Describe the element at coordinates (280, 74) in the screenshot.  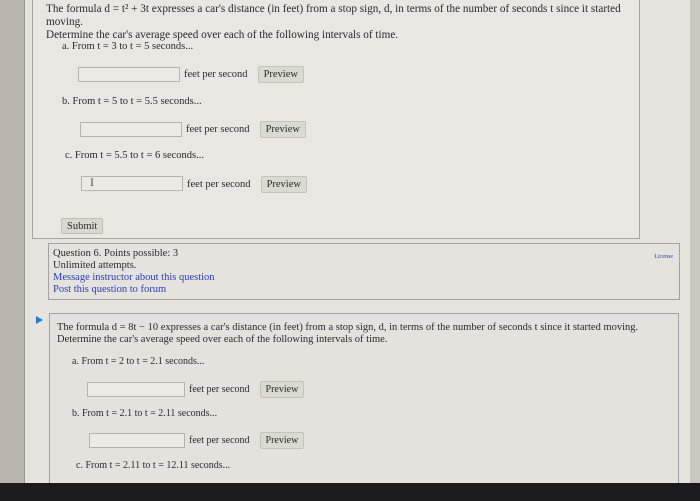
I see `question-5-part-a-preview-button: Preview` at that location.